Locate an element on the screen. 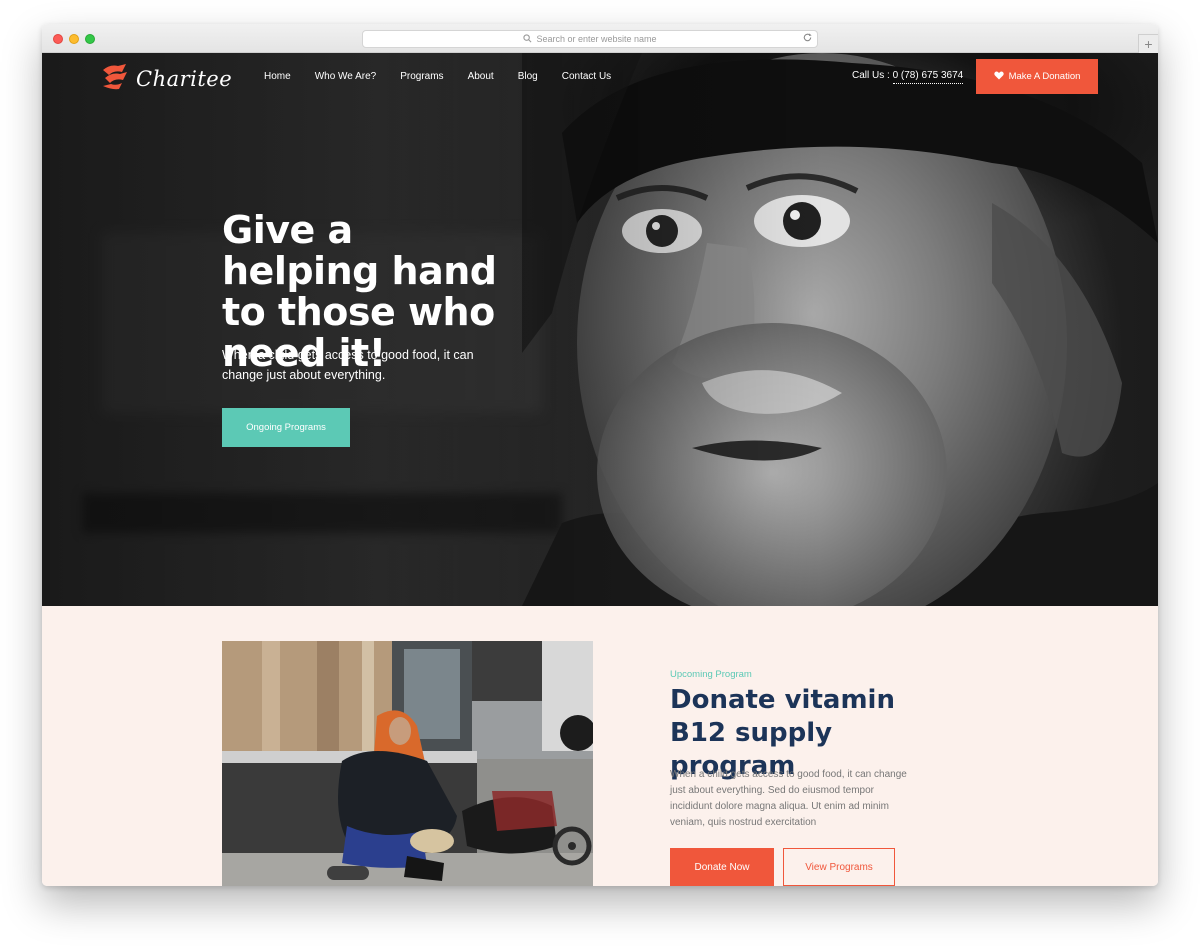 This screenshot has height=946, width=1200. address-placeholder: Search or enter website name is located at coordinates (596, 39).